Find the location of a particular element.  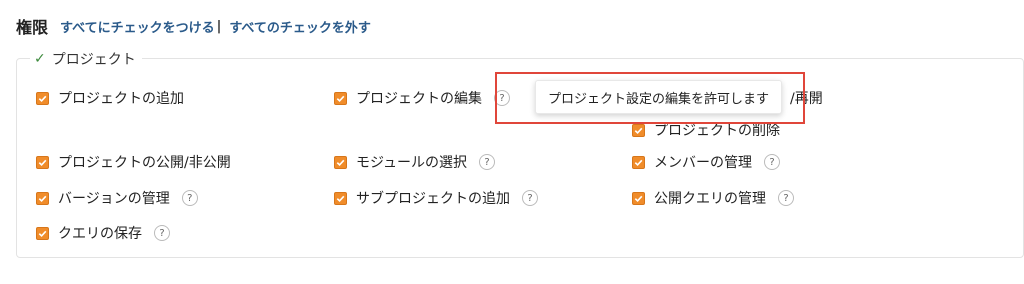

permission-save-queries: クエリの保存 ? is located at coordinates (103, 233).